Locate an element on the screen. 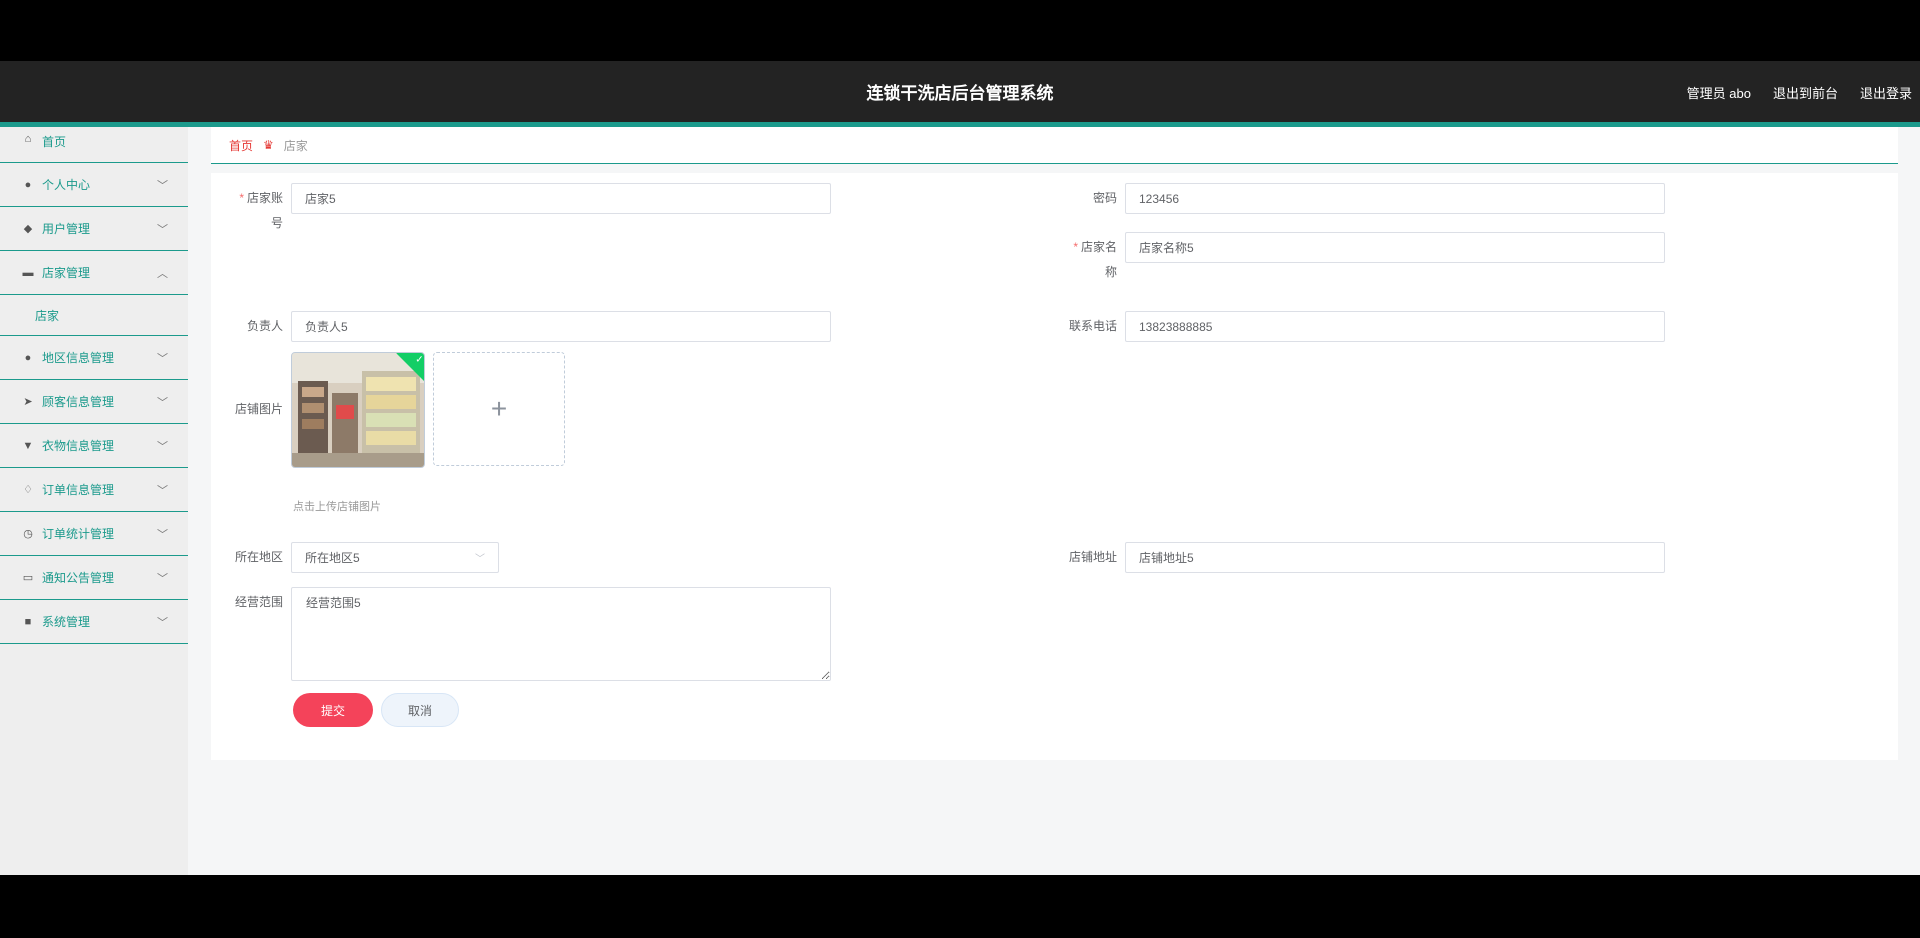  region-field: 所在地区 所在地区5 ﹀ is located at coordinates (363, 557).